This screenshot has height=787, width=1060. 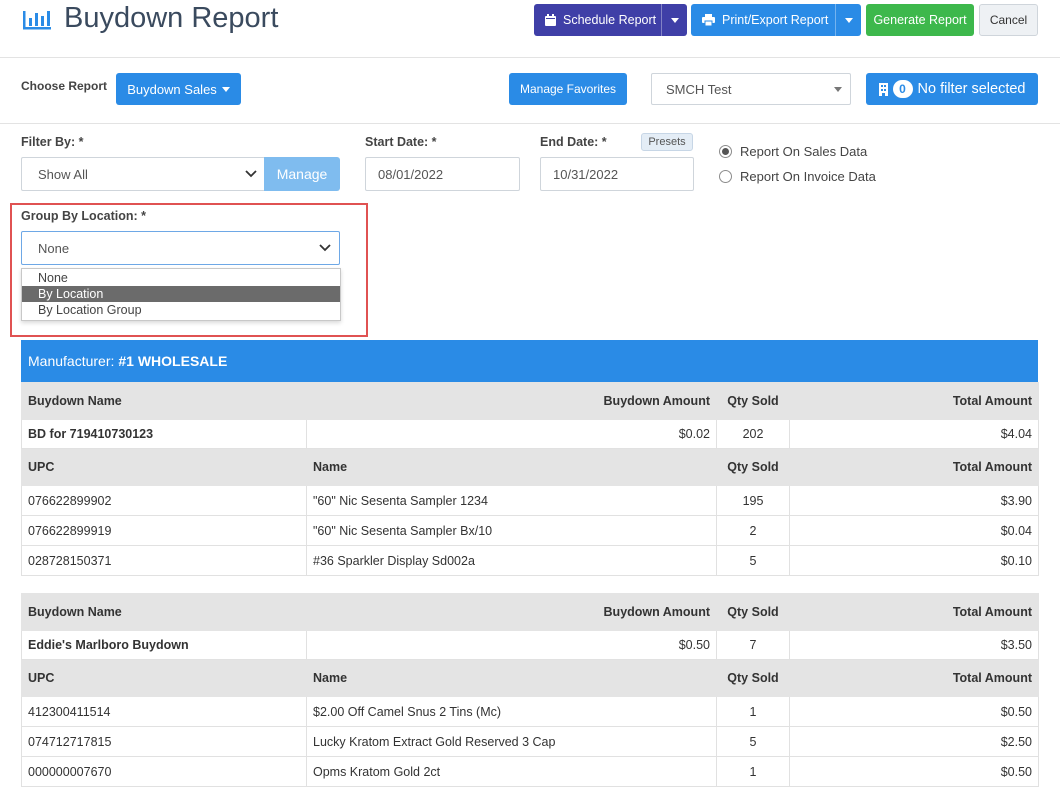 I want to click on radio-invoice-data: Report On Invoice Data, so click(x=797, y=176).